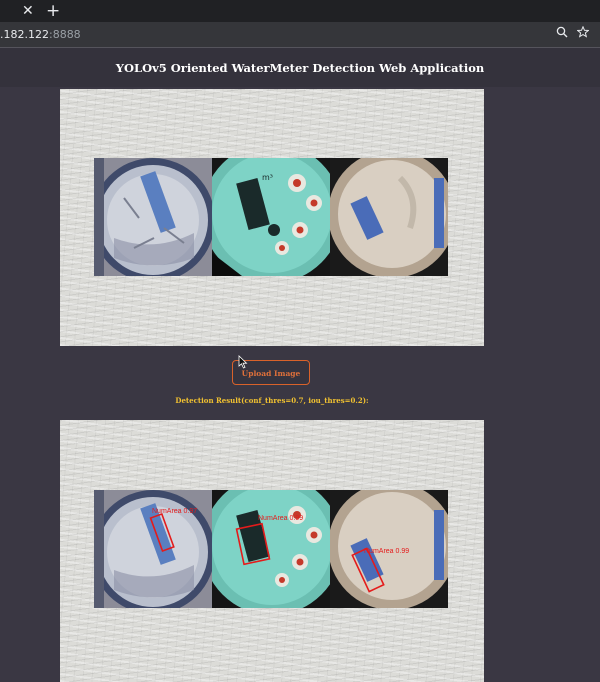 The width and height of the screenshot is (600, 682). I want to click on result-image: NumArea 0.97 NumArea 0.99 NumArea 0.99, so click(272, 549).